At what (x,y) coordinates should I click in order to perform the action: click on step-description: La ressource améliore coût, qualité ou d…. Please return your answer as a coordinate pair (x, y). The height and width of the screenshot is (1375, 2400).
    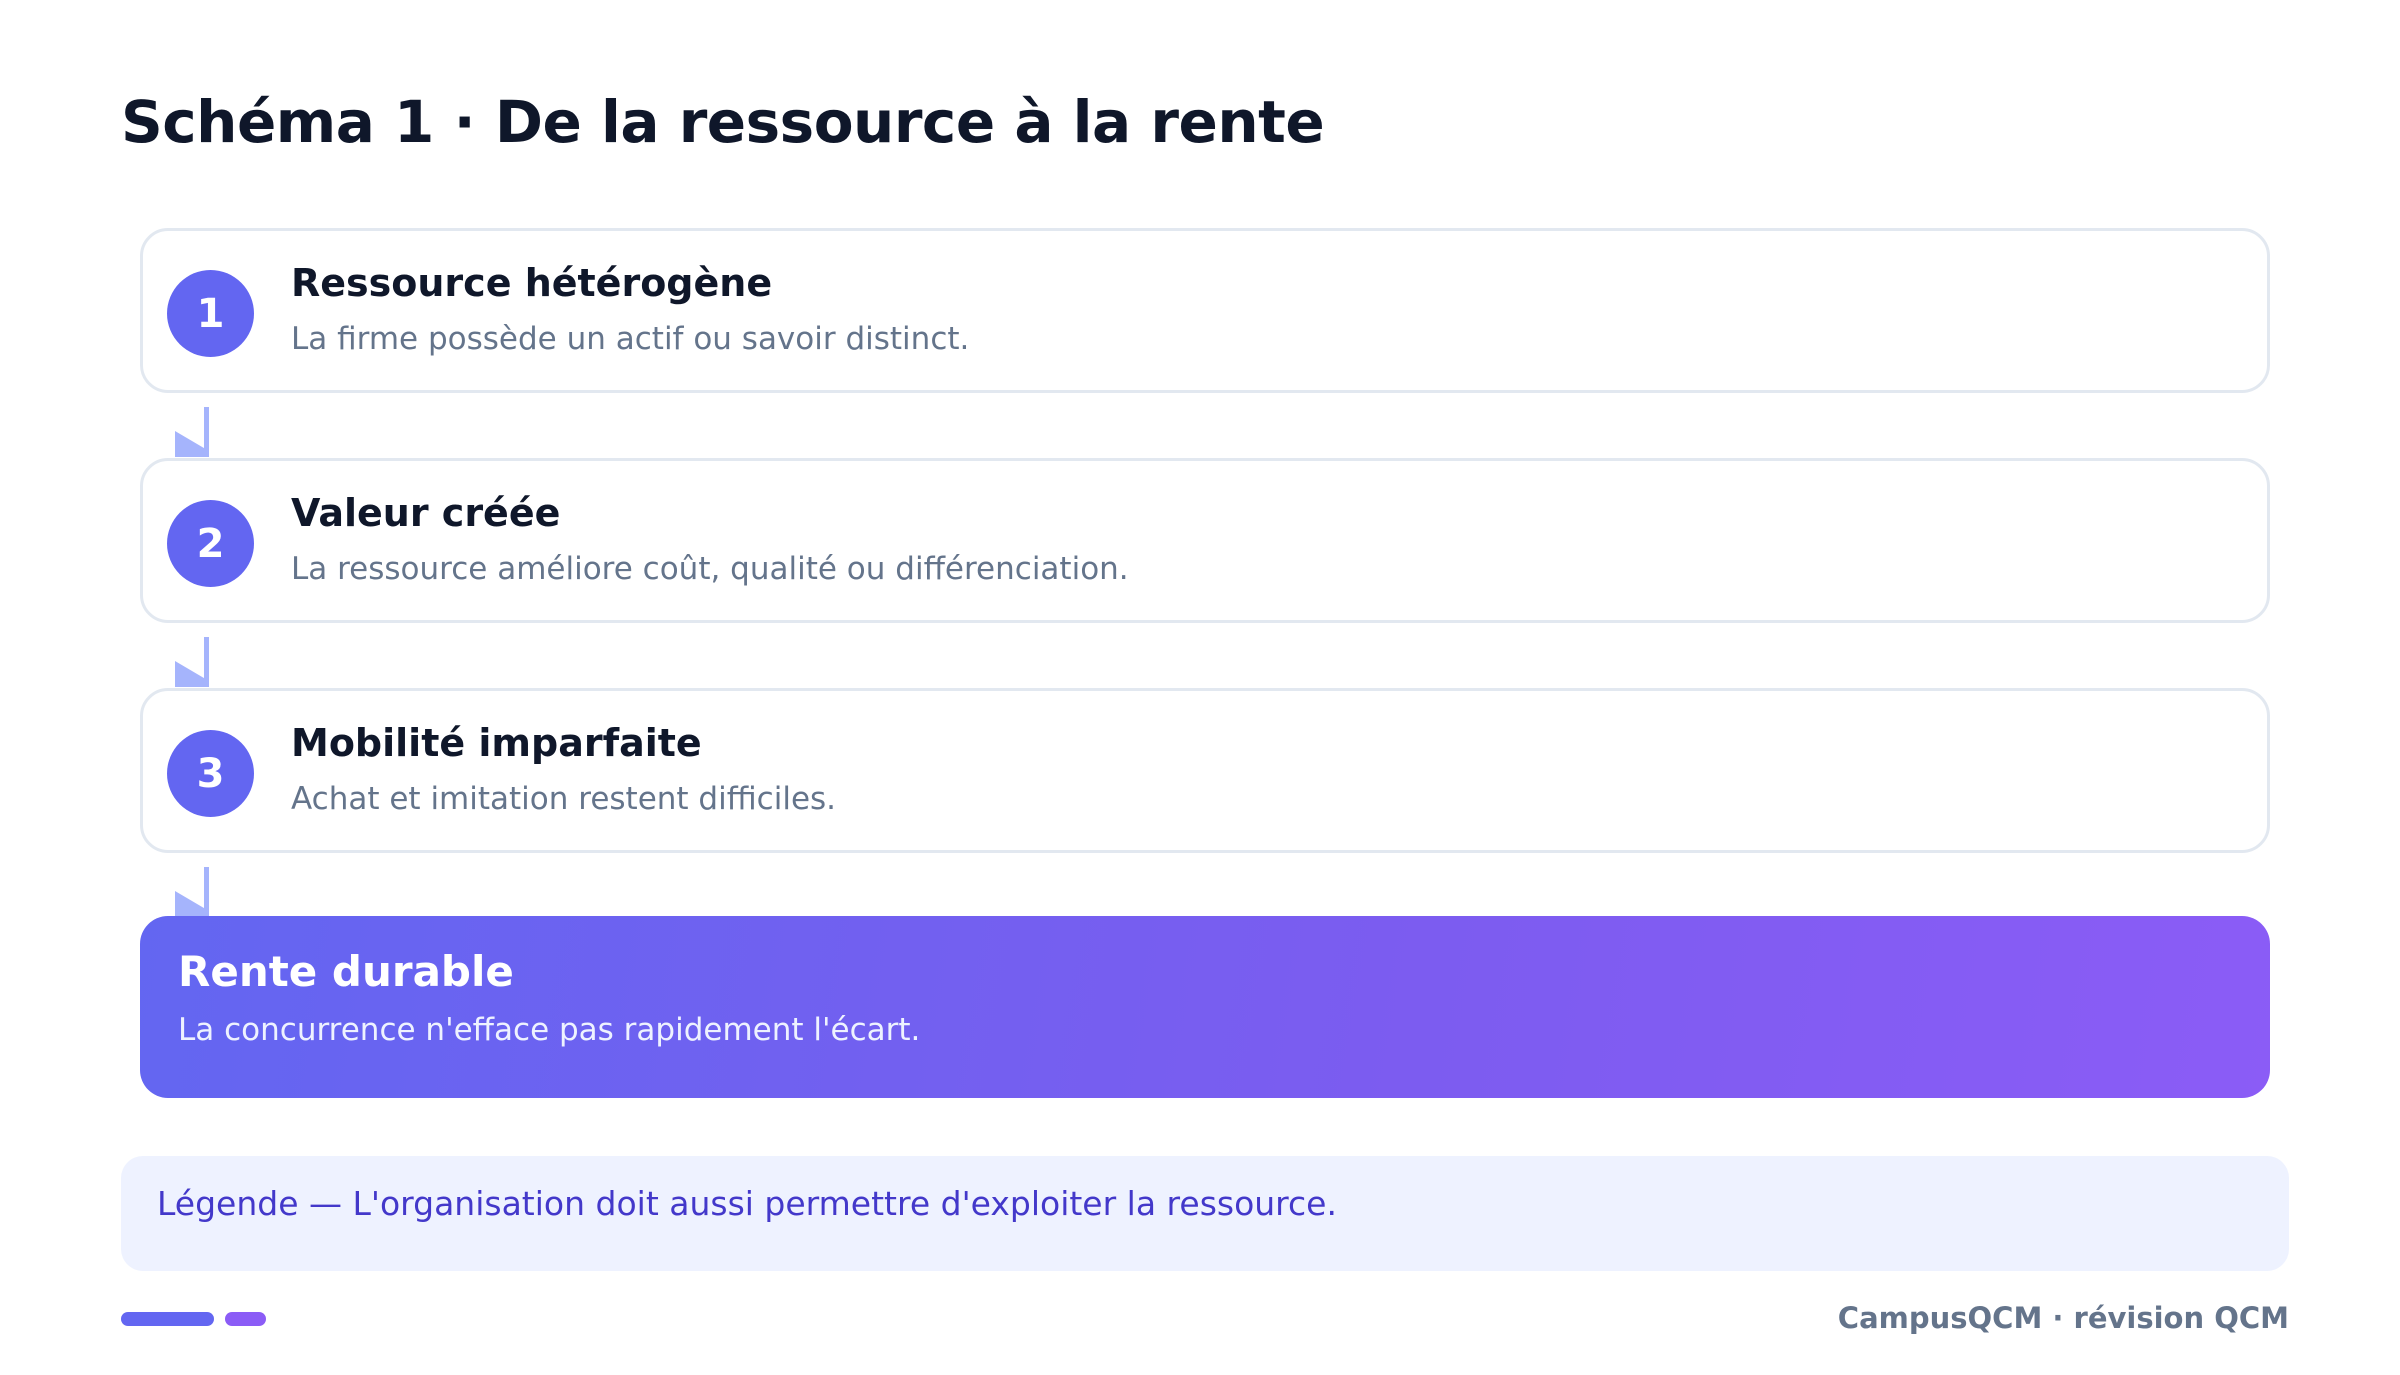
    Looking at the image, I should click on (710, 569).